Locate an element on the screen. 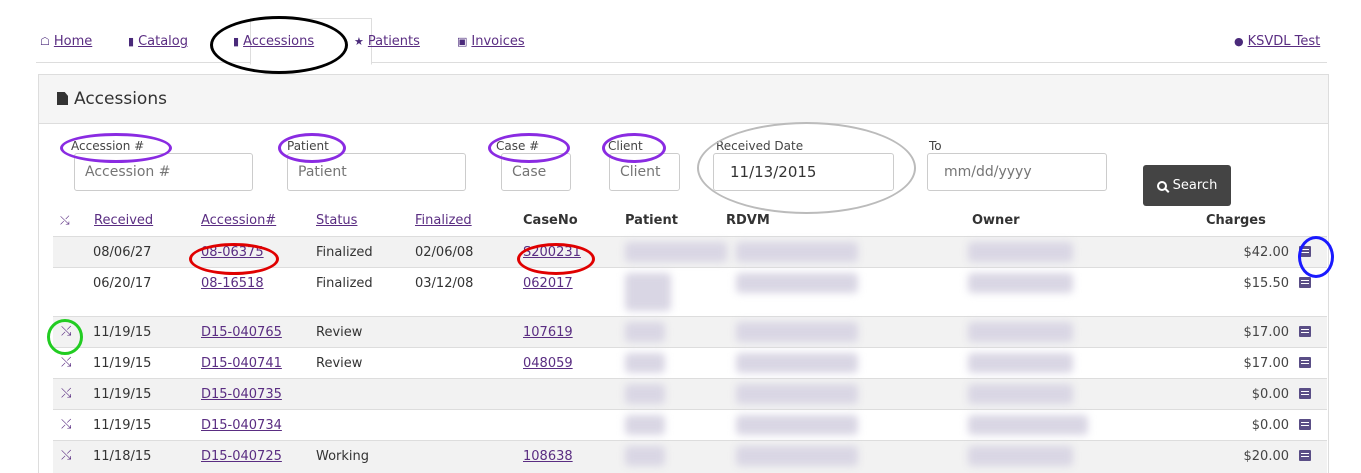 This screenshot has height=473, width=1361. header-status: Status is located at coordinates (336, 220).